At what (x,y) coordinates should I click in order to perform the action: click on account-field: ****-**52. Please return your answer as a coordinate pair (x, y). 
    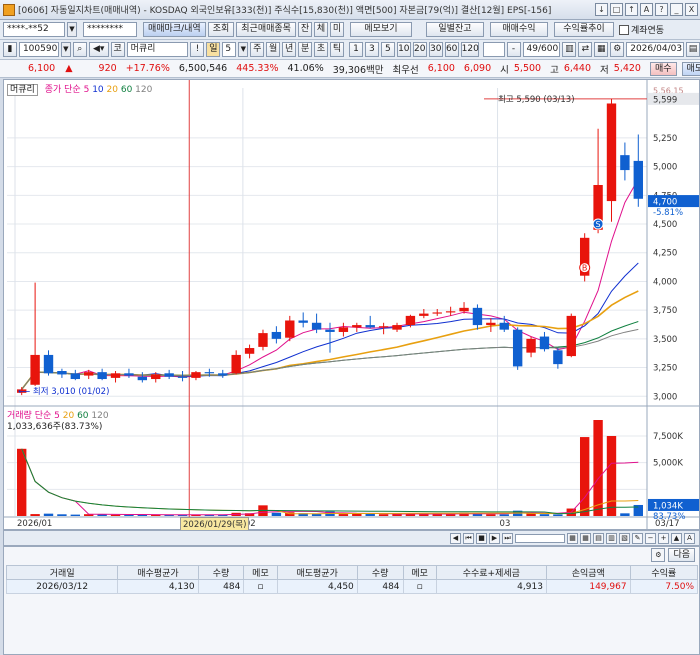
    Looking at the image, I should click on (34, 29).